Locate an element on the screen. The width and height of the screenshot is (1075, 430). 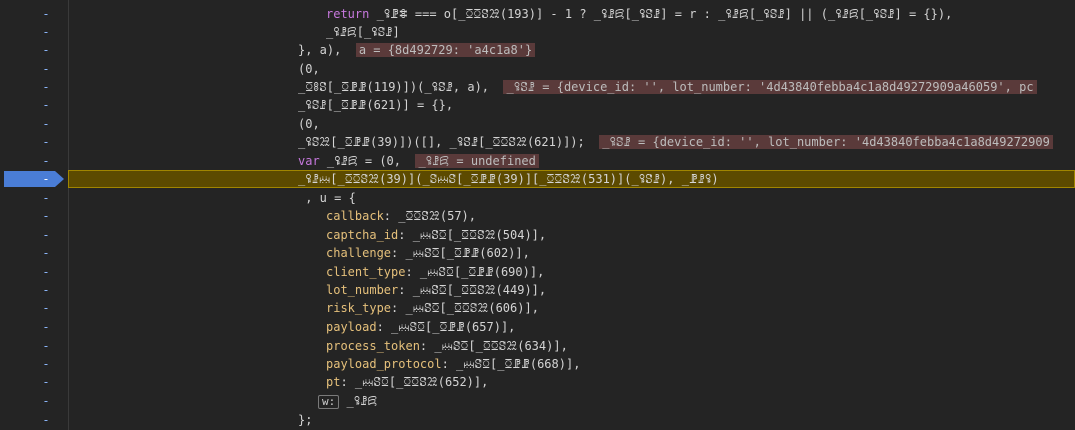
code-line: - , u = { is located at coordinates (537, 198).